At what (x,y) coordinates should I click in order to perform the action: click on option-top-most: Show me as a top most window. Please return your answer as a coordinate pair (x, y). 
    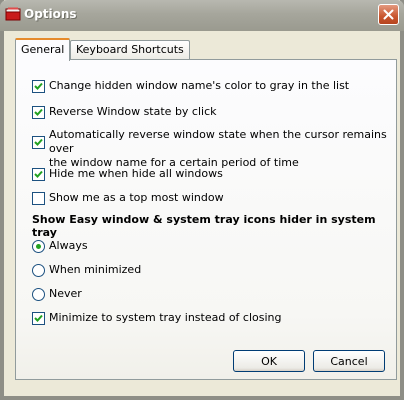
    Looking at the image, I should click on (128, 198).